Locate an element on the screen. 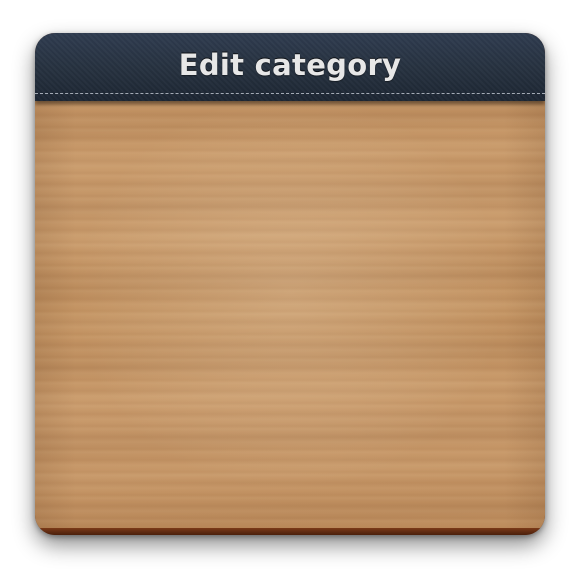 The height and width of the screenshot is (573, 585). dialog-header: Edit category is located at coordinates (290, 67).